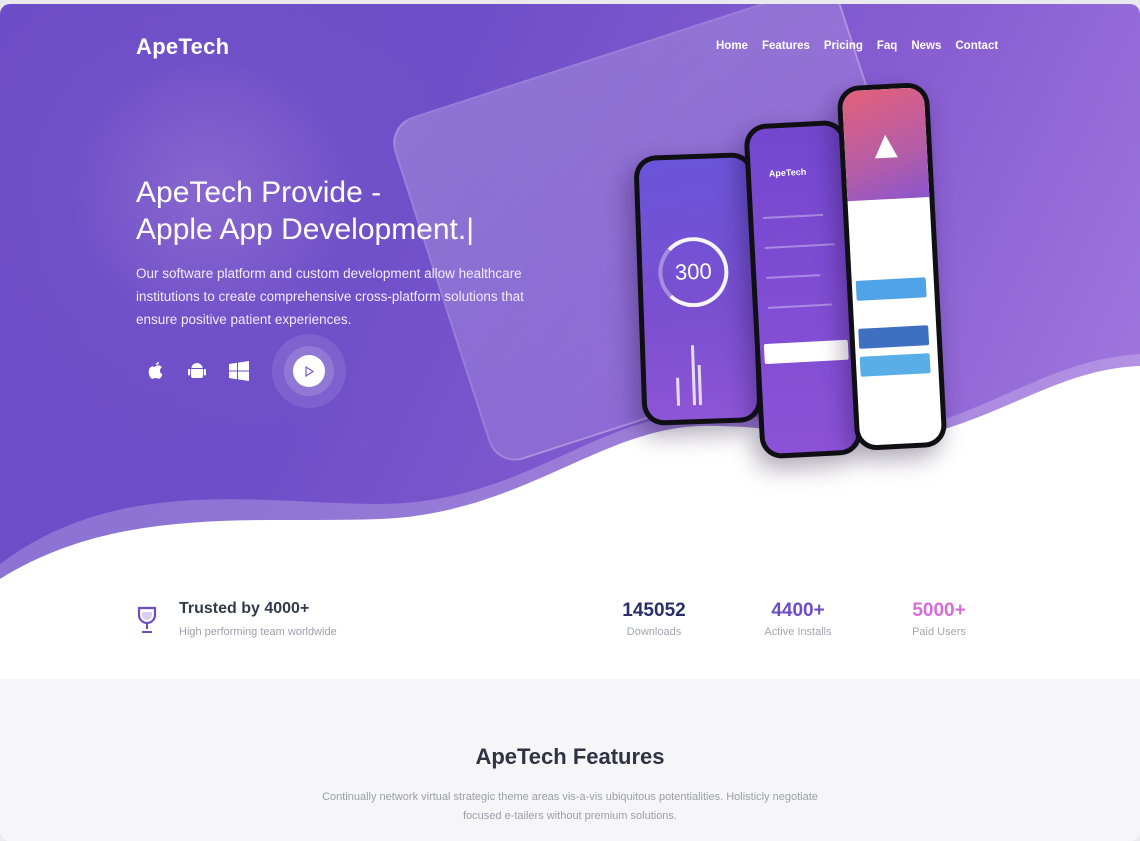 Image resolution: width=1140 pixels, height=841 pixels. What do you see at coordinates (887, 46) in the screenshot?
I see `nav-faq: Faq` at bounding box center [887, 46].